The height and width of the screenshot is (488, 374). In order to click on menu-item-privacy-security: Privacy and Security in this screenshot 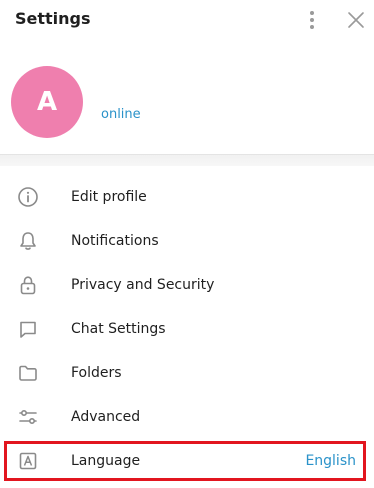, I will do `click(187, 286)`.